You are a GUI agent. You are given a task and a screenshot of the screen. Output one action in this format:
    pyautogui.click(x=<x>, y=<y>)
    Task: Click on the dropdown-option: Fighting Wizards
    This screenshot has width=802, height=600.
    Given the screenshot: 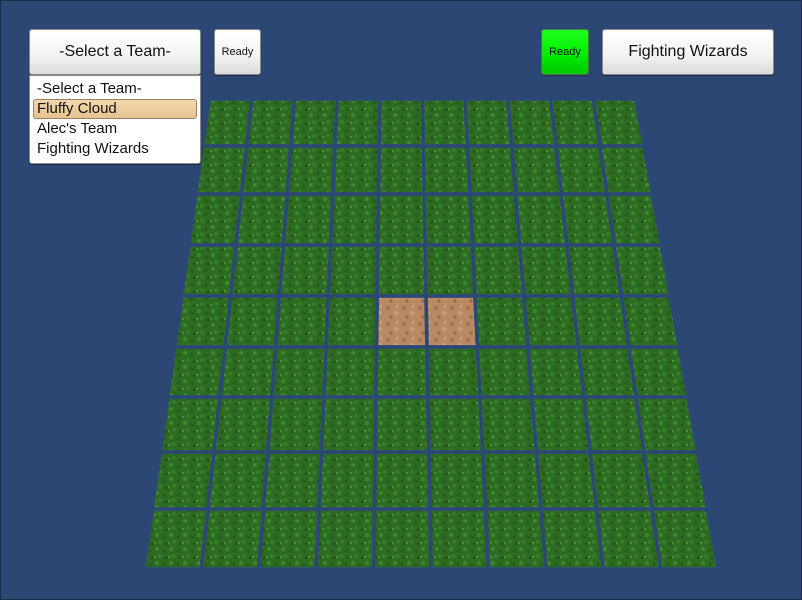 What is the action you would take?
    pyautogui.click(x=115, y=149)
    